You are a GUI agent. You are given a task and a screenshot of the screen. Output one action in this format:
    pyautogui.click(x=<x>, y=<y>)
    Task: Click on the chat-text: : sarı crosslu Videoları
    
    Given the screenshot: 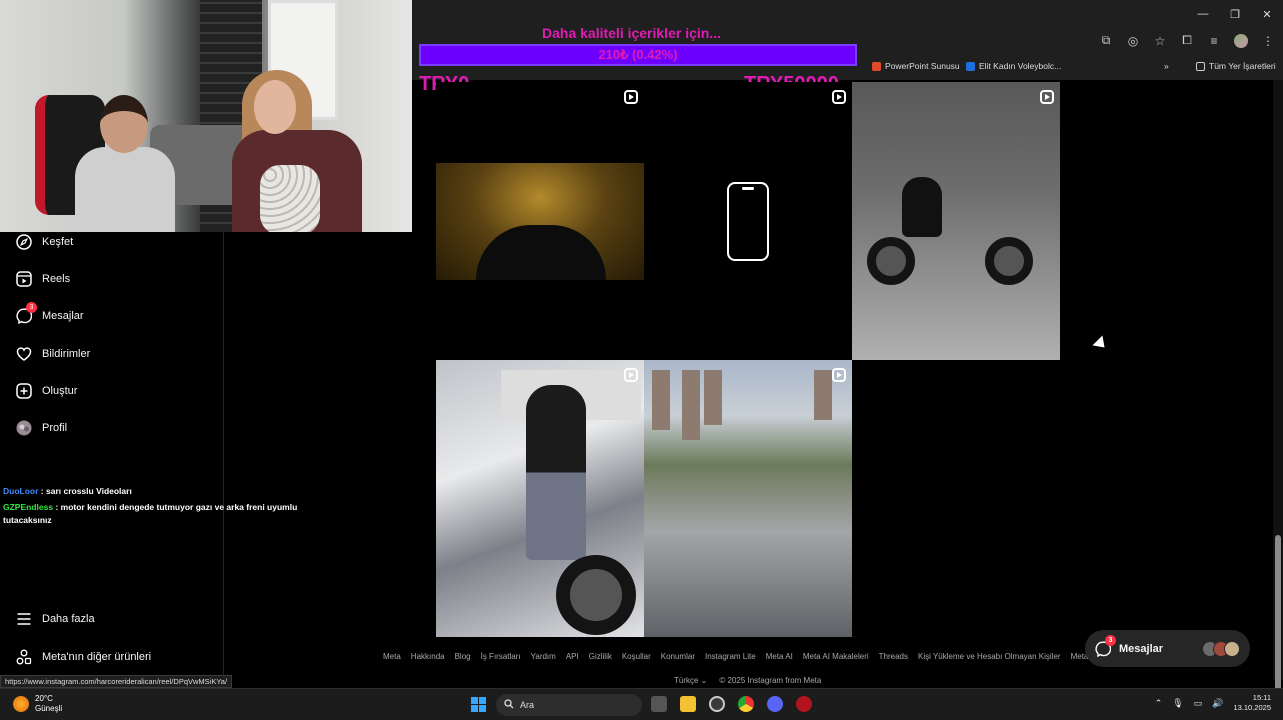 What is the action you would take?
    pyautogui.click(x=86, y=491)
    